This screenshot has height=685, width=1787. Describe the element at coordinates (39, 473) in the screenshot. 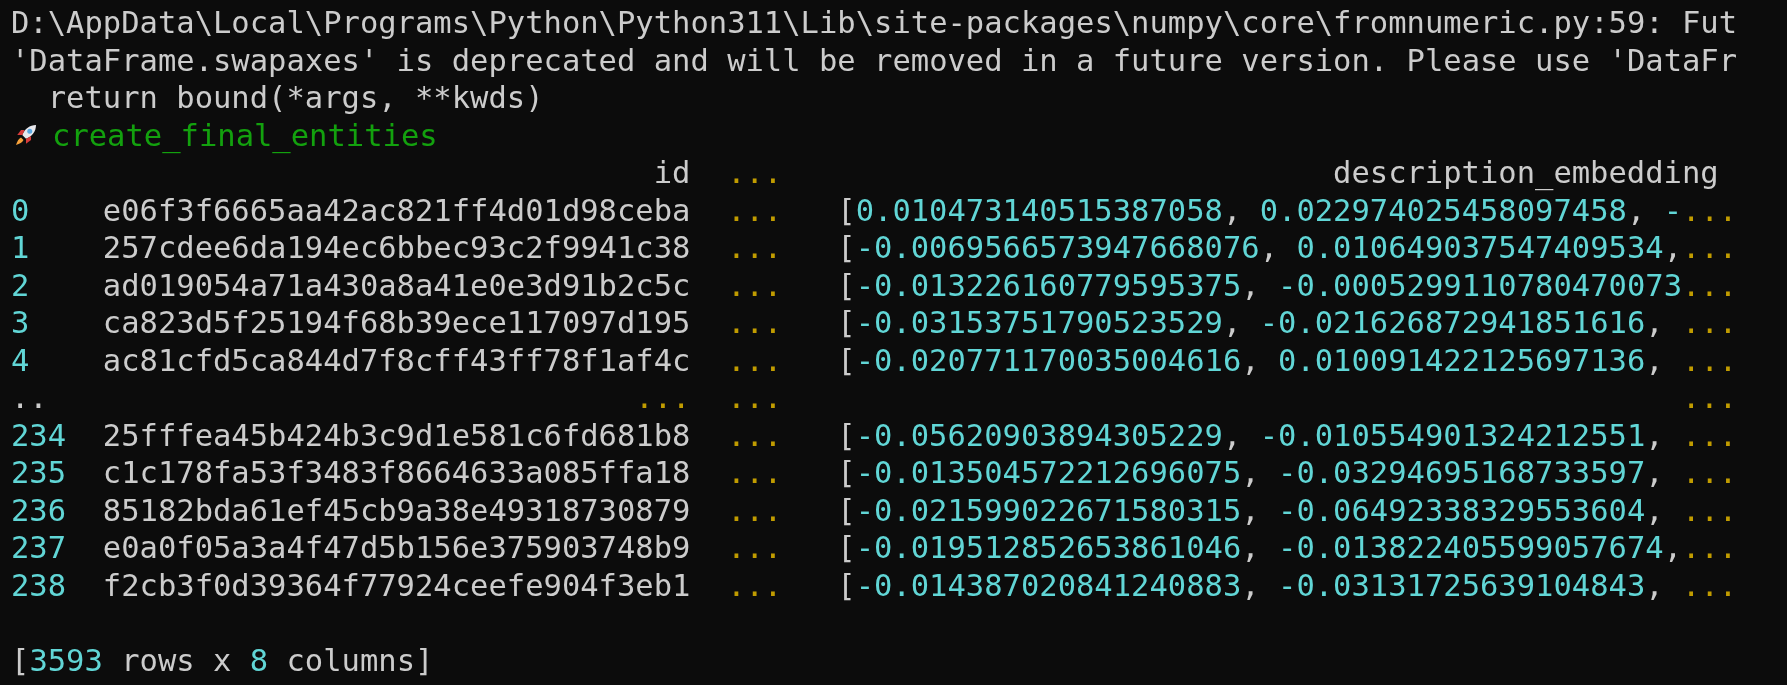

I see `row-index: 235` at that location.